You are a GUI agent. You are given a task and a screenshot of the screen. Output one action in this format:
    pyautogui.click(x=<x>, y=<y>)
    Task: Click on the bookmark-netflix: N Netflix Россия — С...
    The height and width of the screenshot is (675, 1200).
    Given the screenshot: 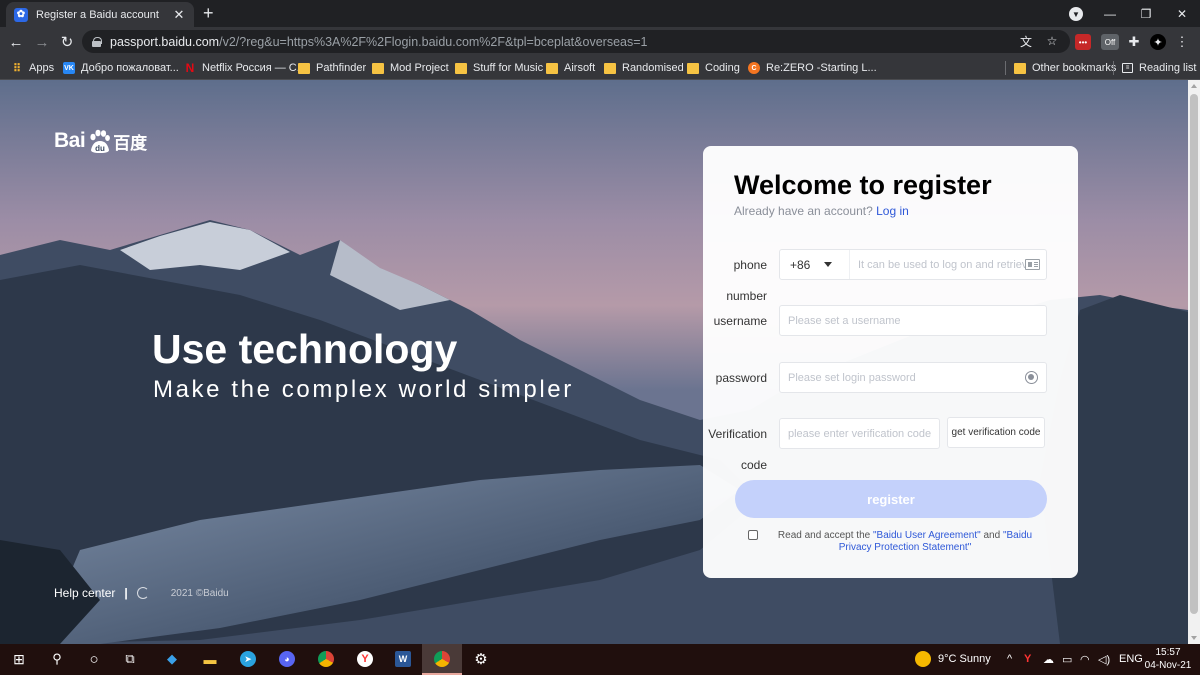 What is the action you would take?
    pyautogui.click(x=245, y=68)
    